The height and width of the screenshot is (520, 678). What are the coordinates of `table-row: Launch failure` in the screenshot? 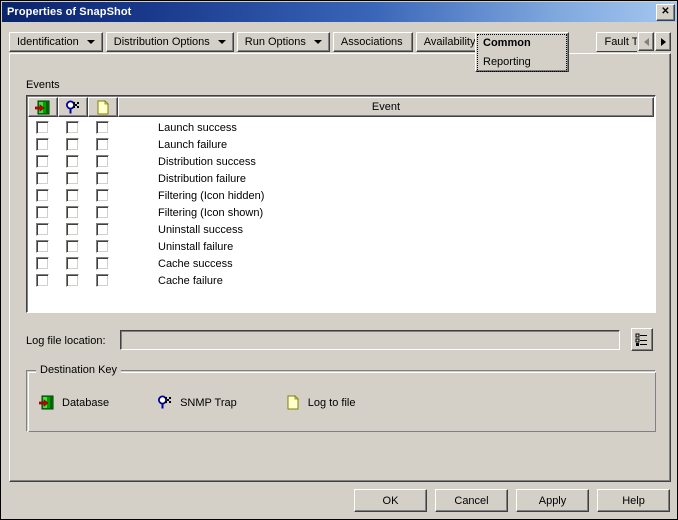 It's located at (341, 144).